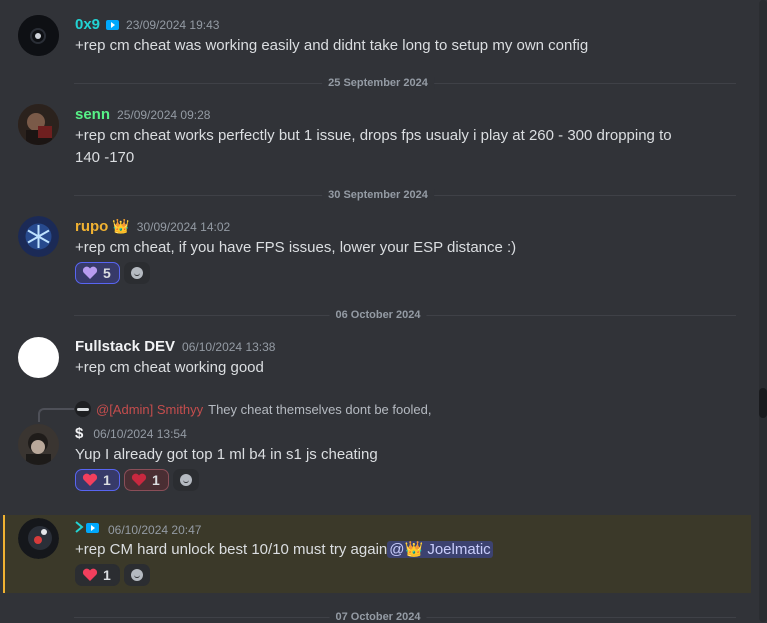  I want to click on username-icons, so click(87, 527).